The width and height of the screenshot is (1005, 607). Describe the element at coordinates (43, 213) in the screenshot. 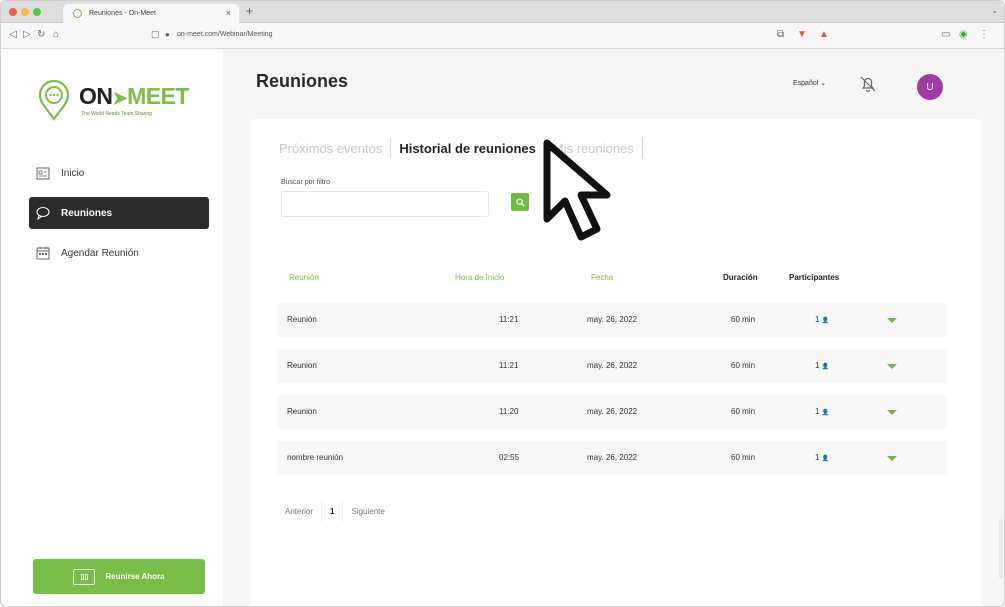

I see `chat-icon` at that location.